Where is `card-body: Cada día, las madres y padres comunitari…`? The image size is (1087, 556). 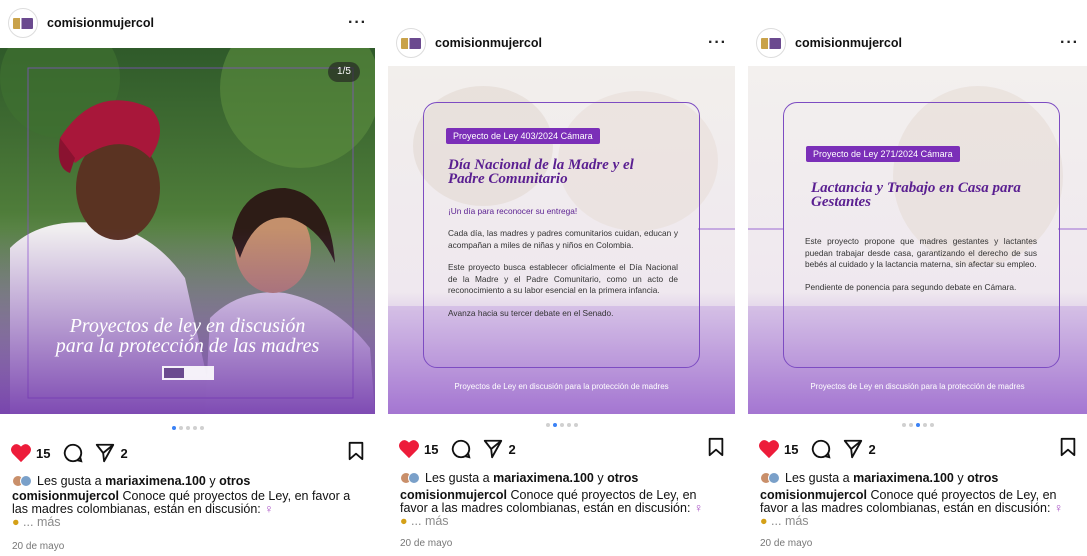
card-body: Cada día, las madres y padres comunitari… is located at coordinates (563, 279).